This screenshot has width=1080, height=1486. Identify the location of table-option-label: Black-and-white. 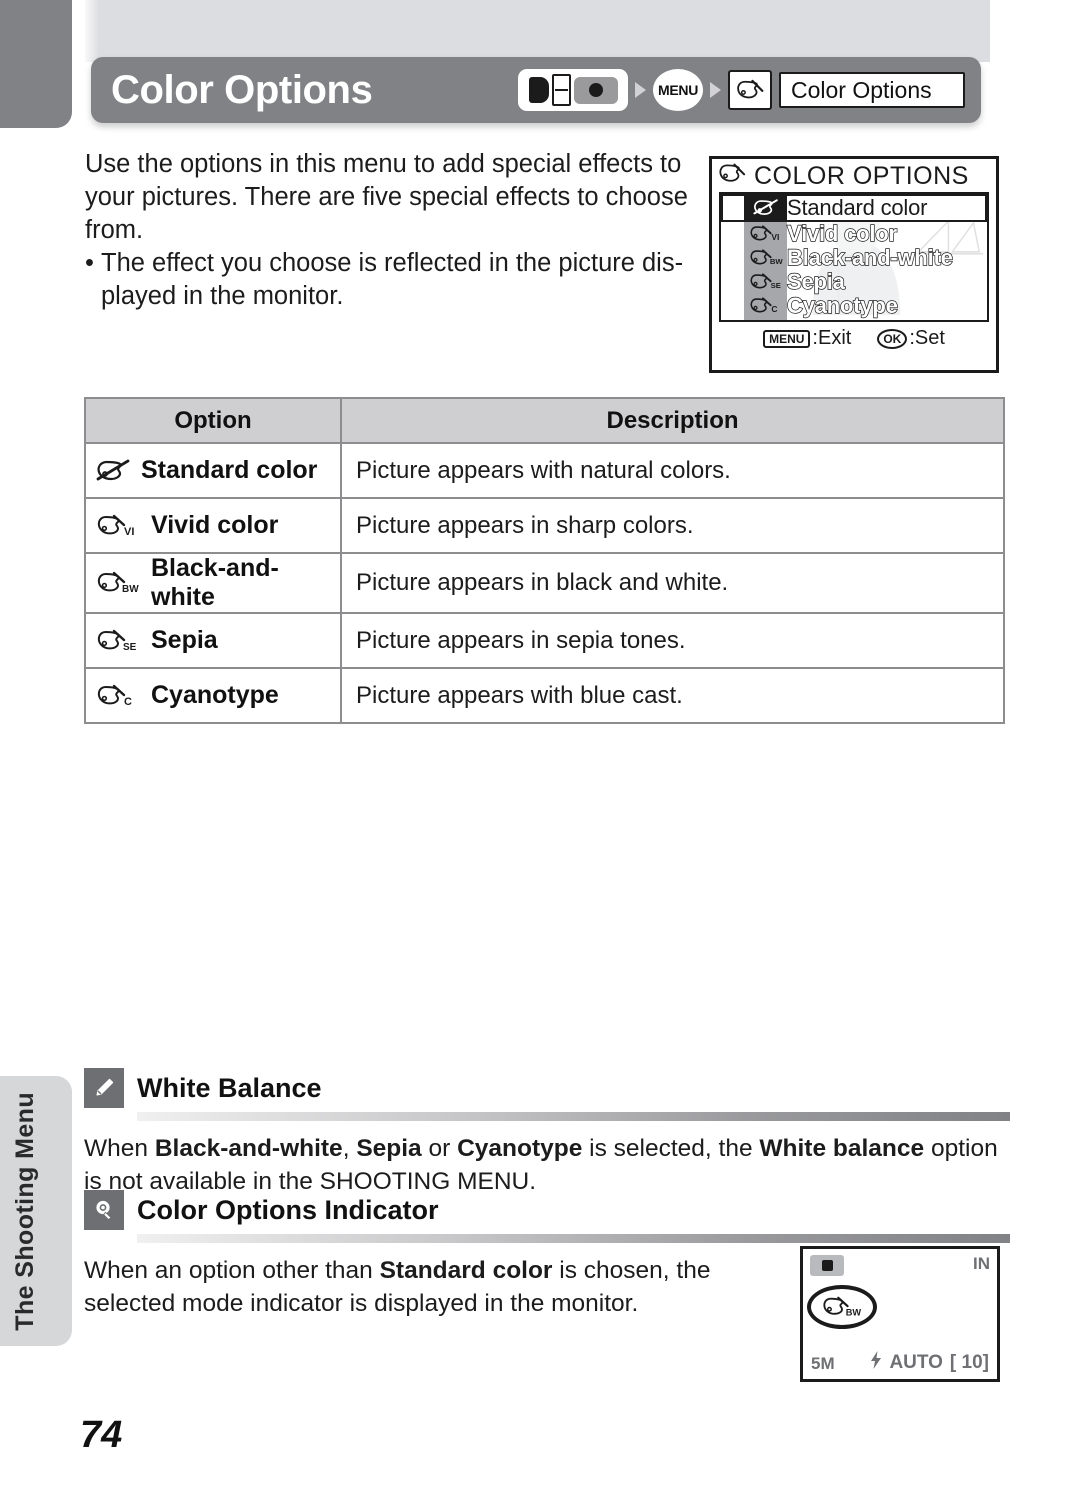
(215, 582).